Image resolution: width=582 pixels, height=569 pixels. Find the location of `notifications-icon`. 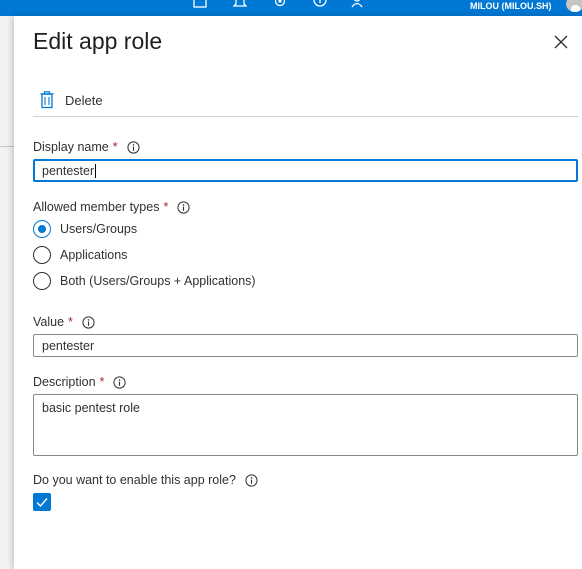

notifications-icon is located at coordinates (240, 4).